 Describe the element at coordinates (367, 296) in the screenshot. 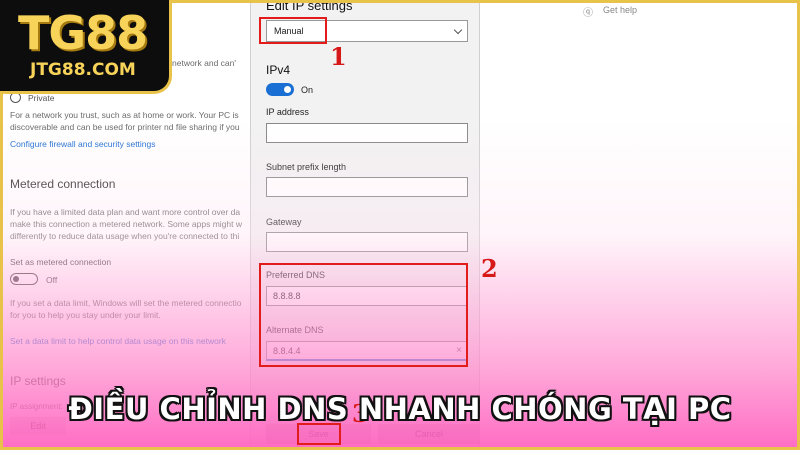

I see `preferred-dns-input: 8.8.8.8` at that location.